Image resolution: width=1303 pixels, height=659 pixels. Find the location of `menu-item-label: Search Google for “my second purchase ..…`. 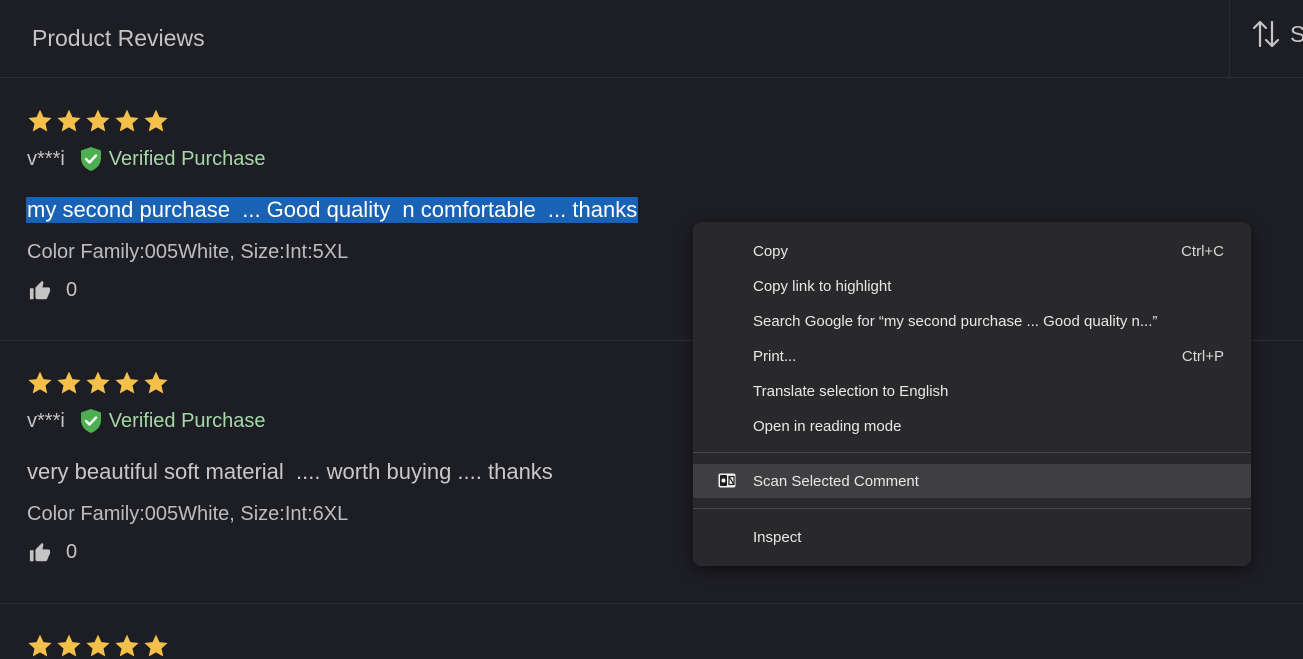

menu-item-label: Search Google for “my second purchase ..… is located at coordinates (955, 321).